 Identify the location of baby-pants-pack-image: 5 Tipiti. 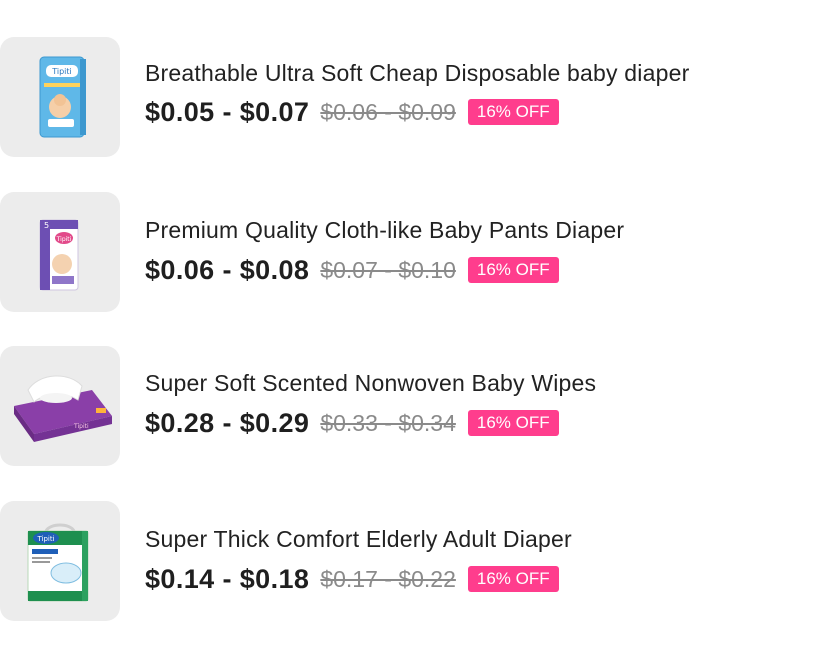
(59, 255).